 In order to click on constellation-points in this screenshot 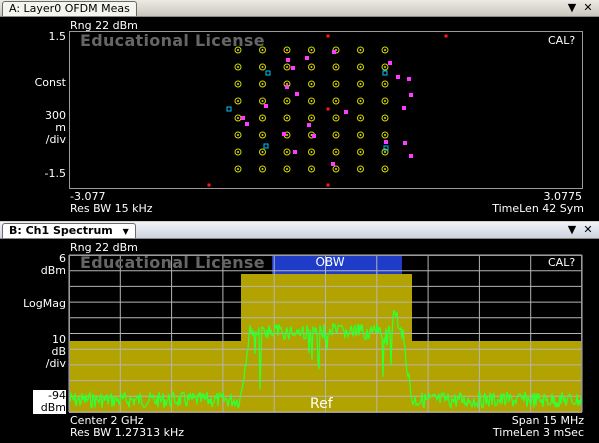, I will do `click(327, 110)`.